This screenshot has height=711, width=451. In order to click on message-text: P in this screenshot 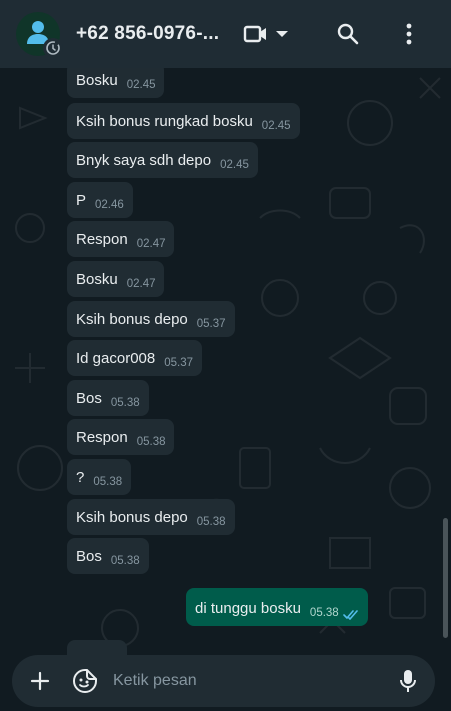, I will do `click(81, 200)`.